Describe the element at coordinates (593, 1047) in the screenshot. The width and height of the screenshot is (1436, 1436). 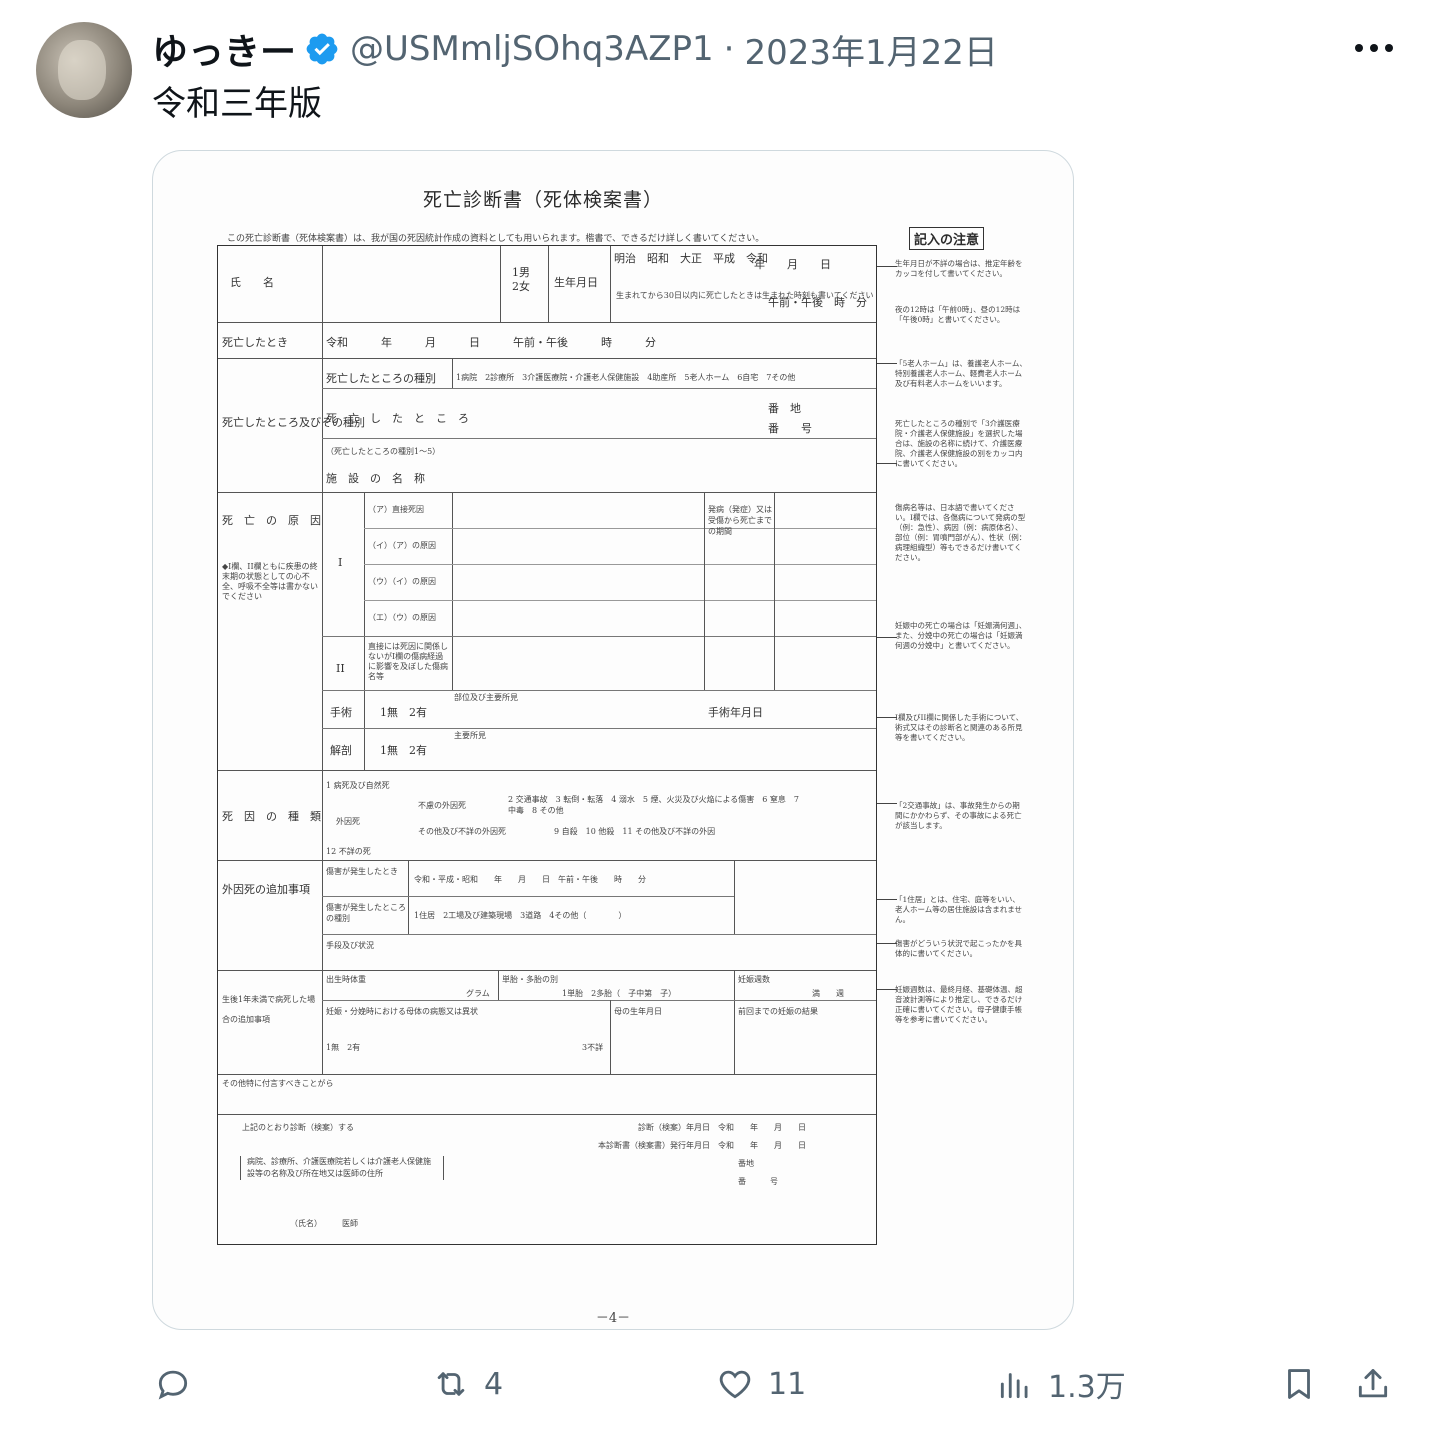
I see `infant-unknown: 3不詳` at that location.